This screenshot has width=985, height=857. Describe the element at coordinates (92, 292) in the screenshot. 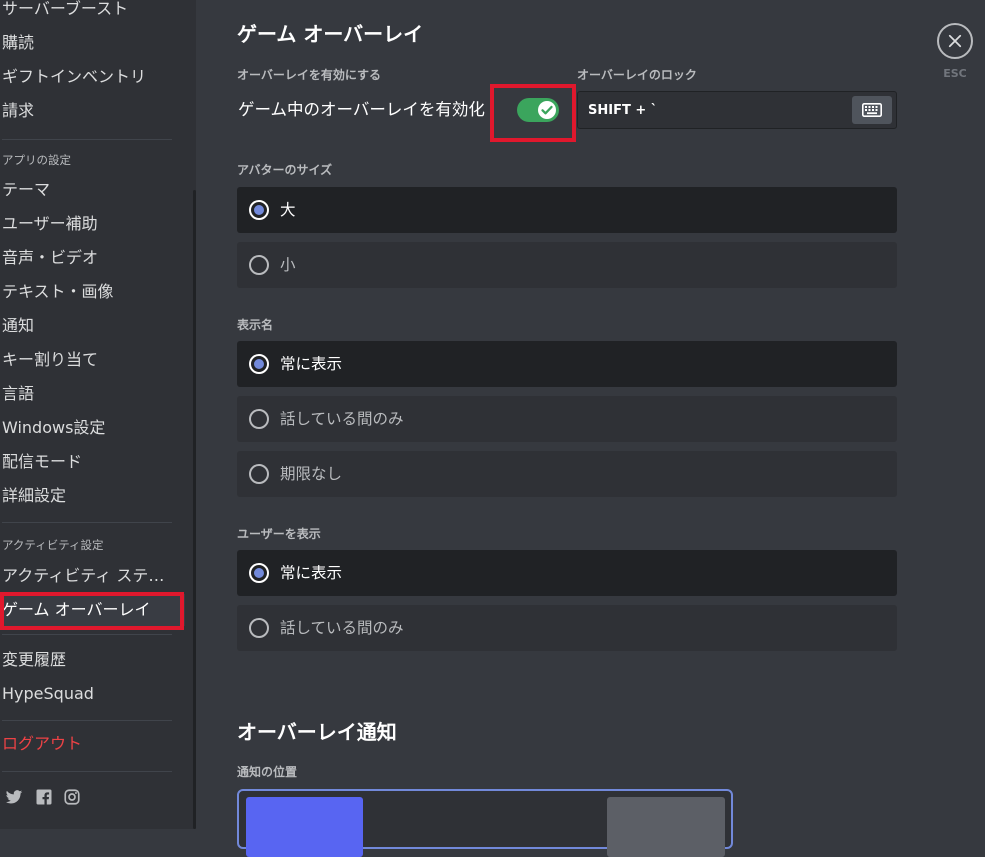

I see `sidebar-item-text-images: テキスト・画像` at that location.